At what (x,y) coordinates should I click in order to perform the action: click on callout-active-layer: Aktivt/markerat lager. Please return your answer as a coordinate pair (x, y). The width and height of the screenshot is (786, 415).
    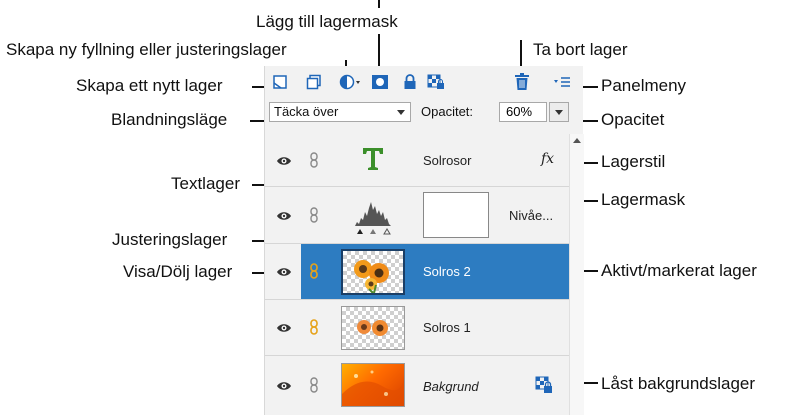
    Looking at the image, I should click on (679, 270).